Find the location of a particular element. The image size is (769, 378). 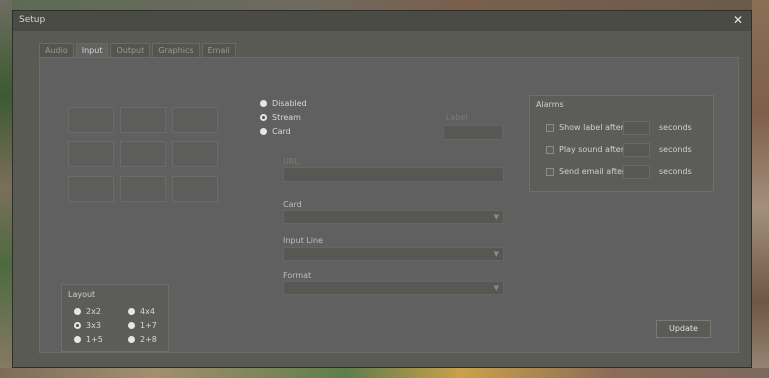

source-stream-radio: Stream is located at coordinates (280, 117).